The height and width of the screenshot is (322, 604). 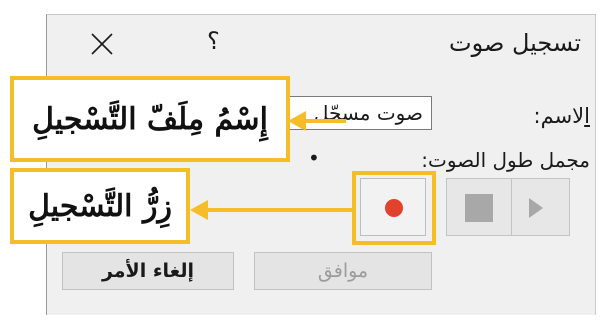 I want to click on record-callout: زِرُّ التَّسْجيلِ, so click(x=100, y=206).